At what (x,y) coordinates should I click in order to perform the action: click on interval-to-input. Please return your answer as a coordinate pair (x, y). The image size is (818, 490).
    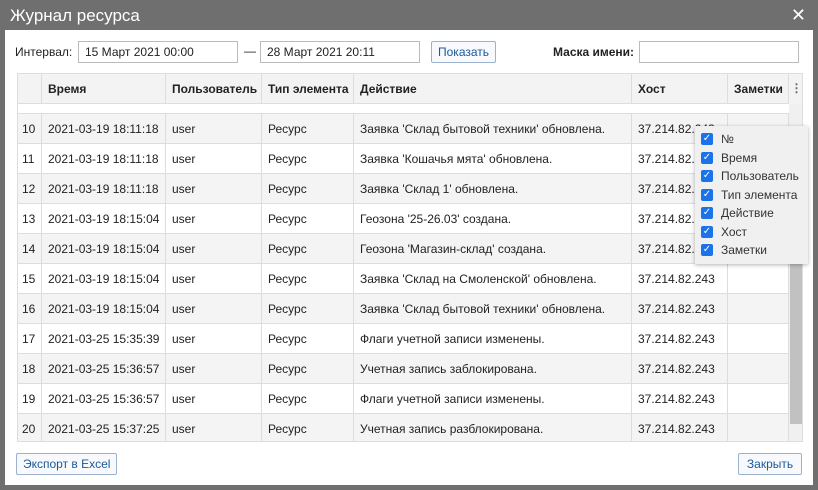
    Looking at the image, I should click on (340, 52).